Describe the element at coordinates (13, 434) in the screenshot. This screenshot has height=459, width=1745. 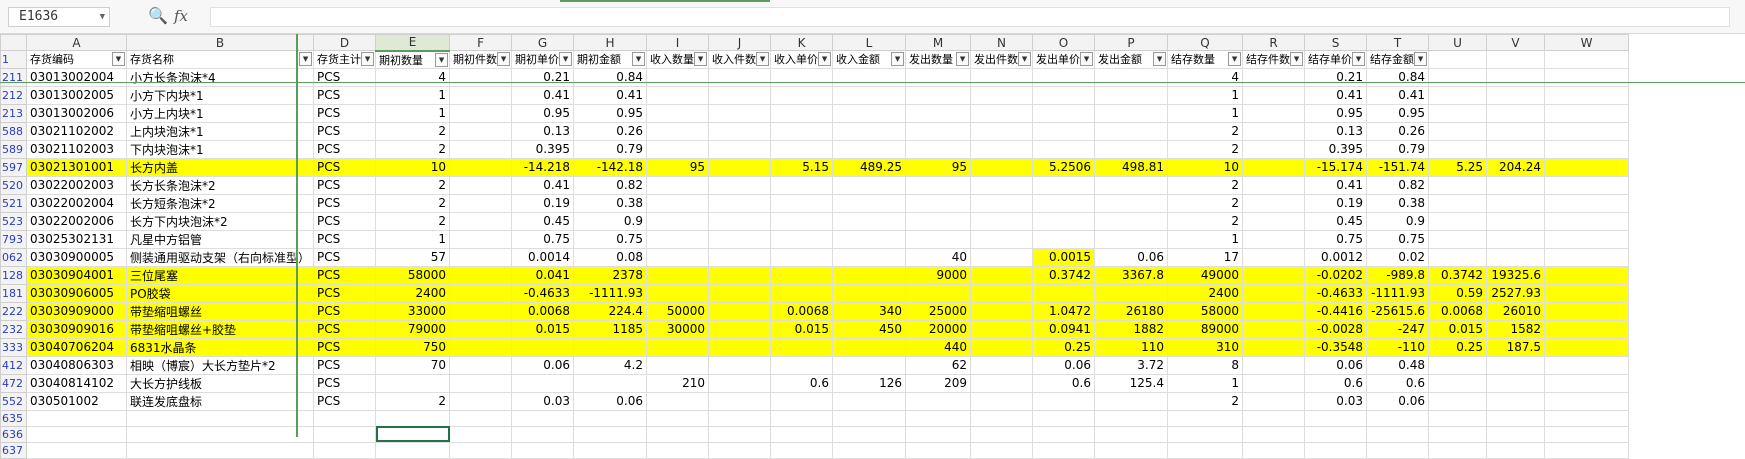
I see `row-number: 636` at that location.